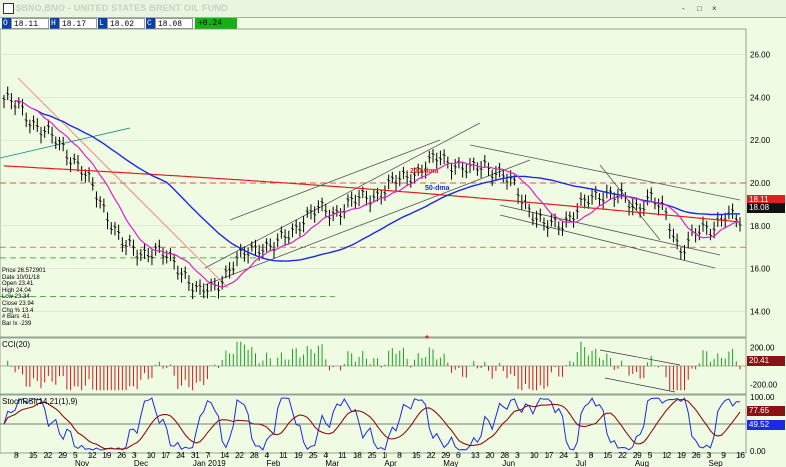  Describe the element at coordinates (764, 385) in the screenshot. I see `cci-tick-label: -200.00` at that location.